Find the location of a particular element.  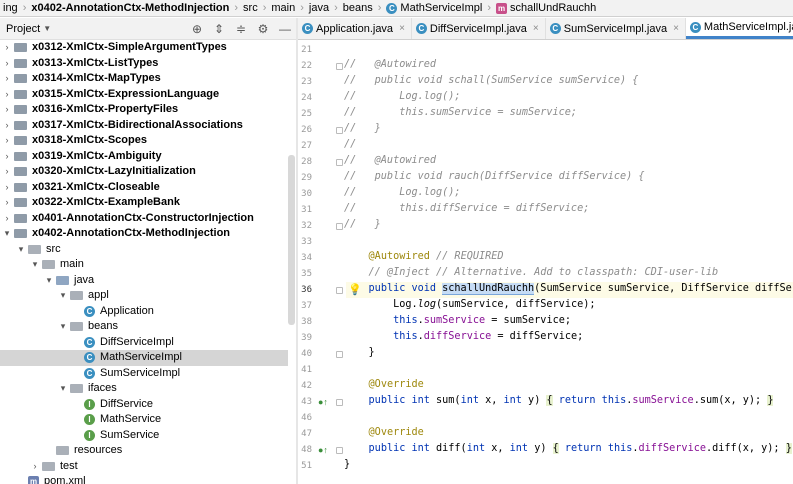

breadcrumb-java: java is located at coordinates (319, 8).